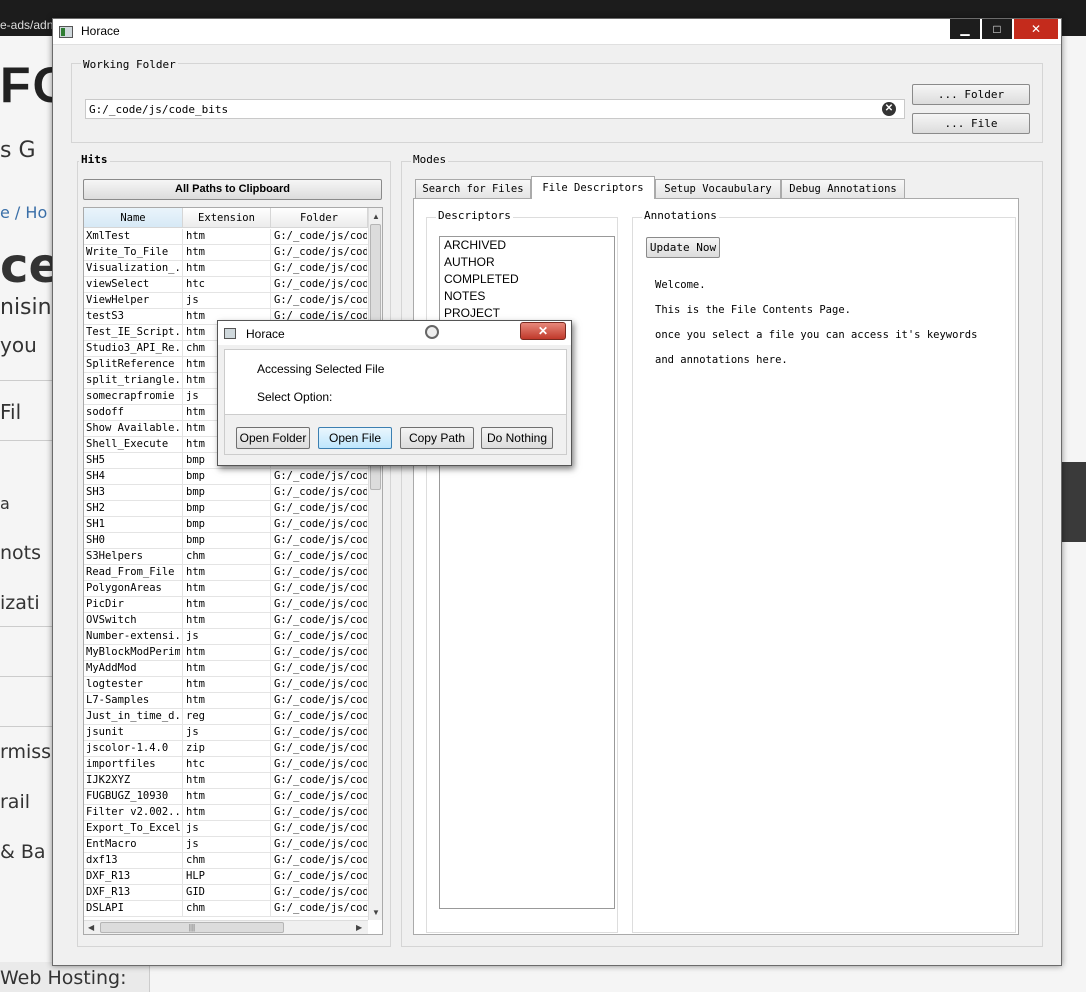 Image resolution: width=1086 pixels, height=992 pixels. I want to click on dialog-prompt: Select Option:, so click(295, 397).